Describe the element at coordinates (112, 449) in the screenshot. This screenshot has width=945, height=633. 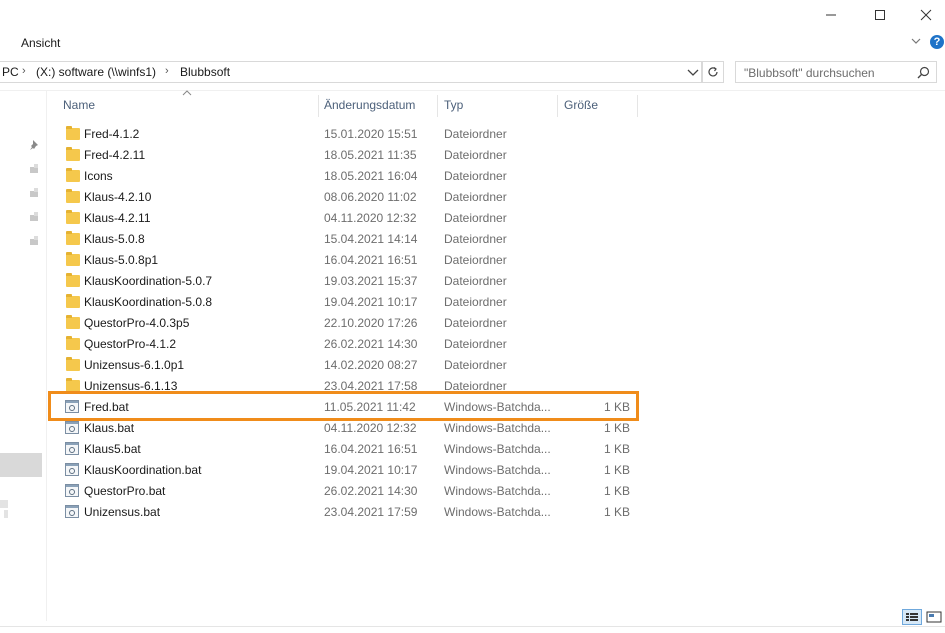
I see `file-name: Klaus5.bat` at that location.